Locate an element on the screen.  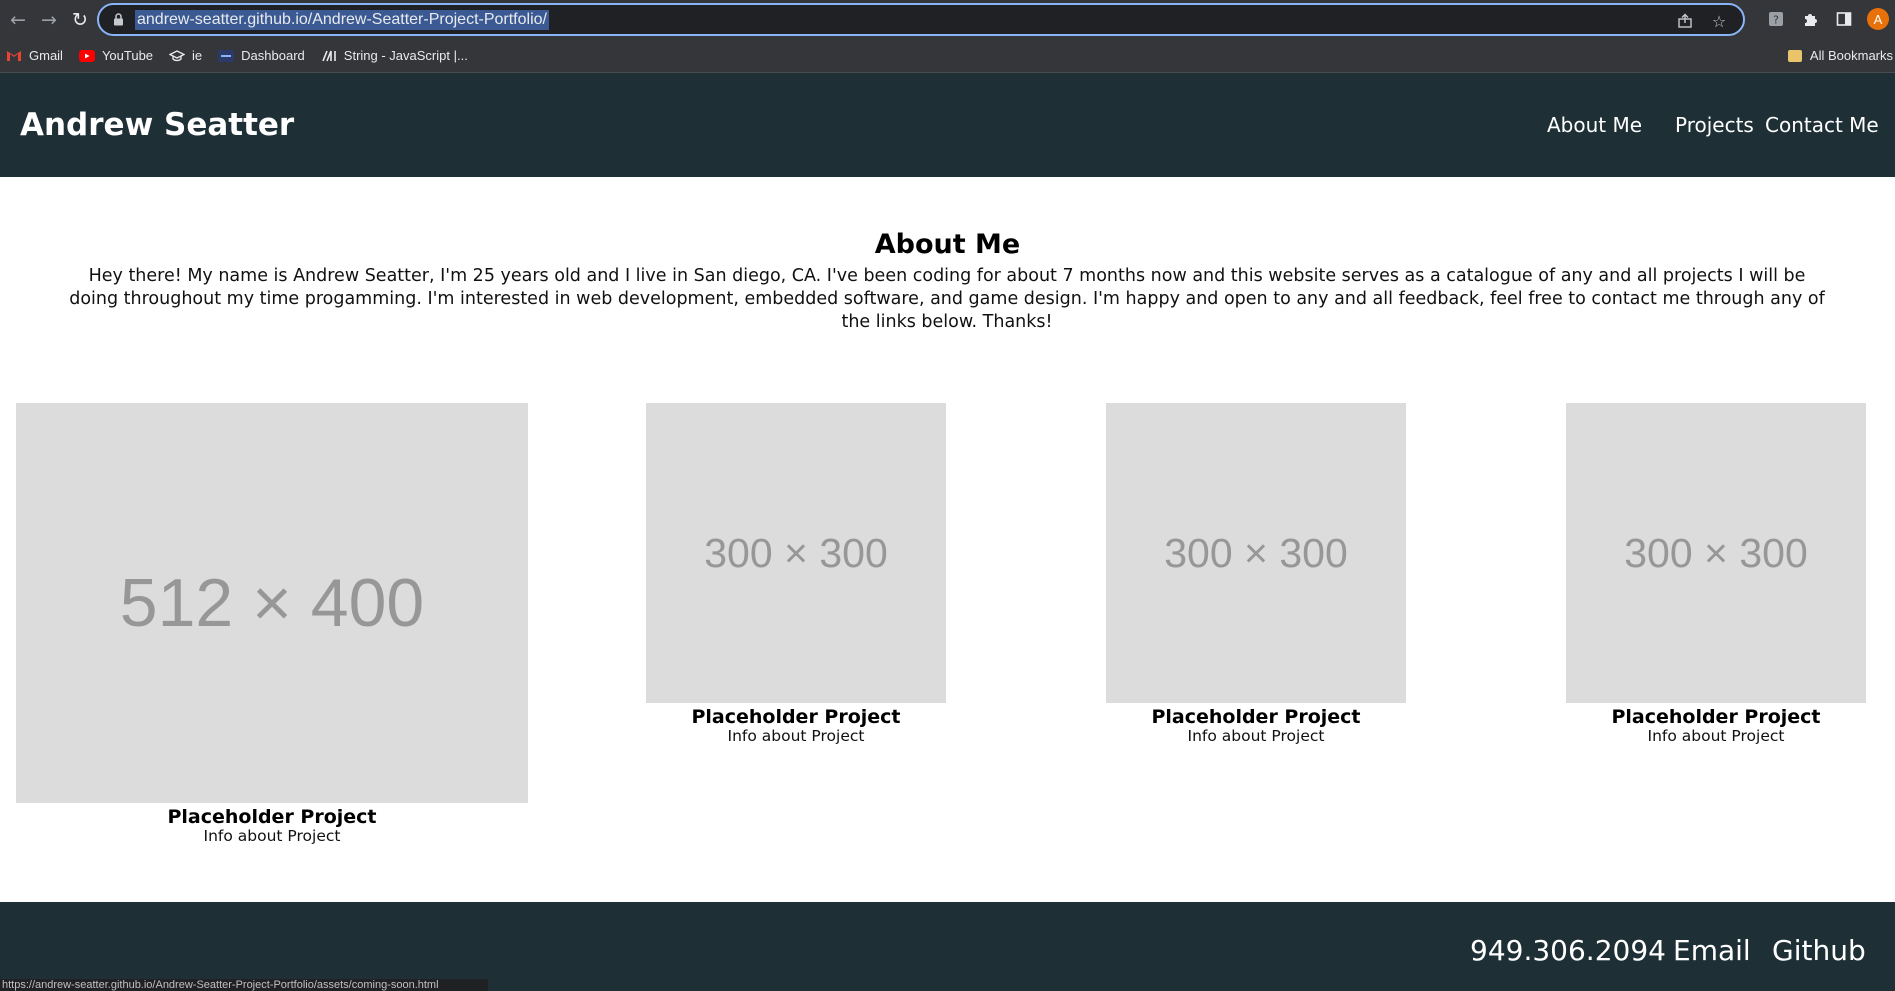
dashboard-icon is located at coordinates (226, 56).